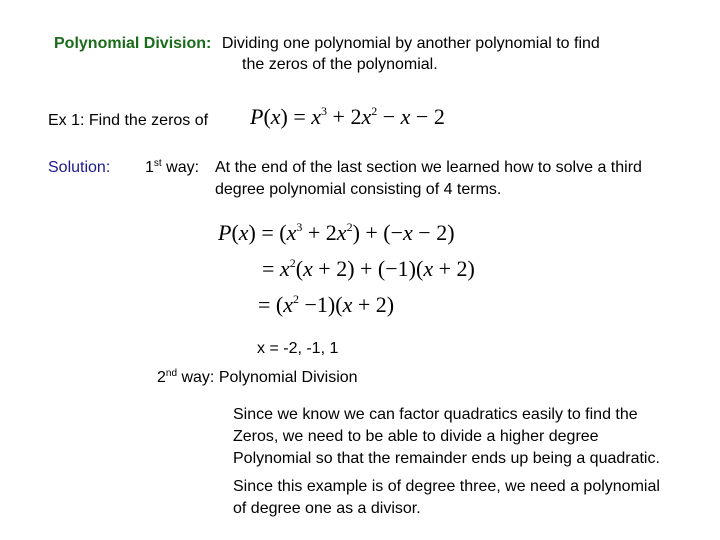 The width and height of the screenshot is (720, 540). What do you see at coordinates (347, 116) in the screenshot?
I see `example-equation: P(x) = x3 + 2x2 − x − 2` at bounding box center [347, 116].